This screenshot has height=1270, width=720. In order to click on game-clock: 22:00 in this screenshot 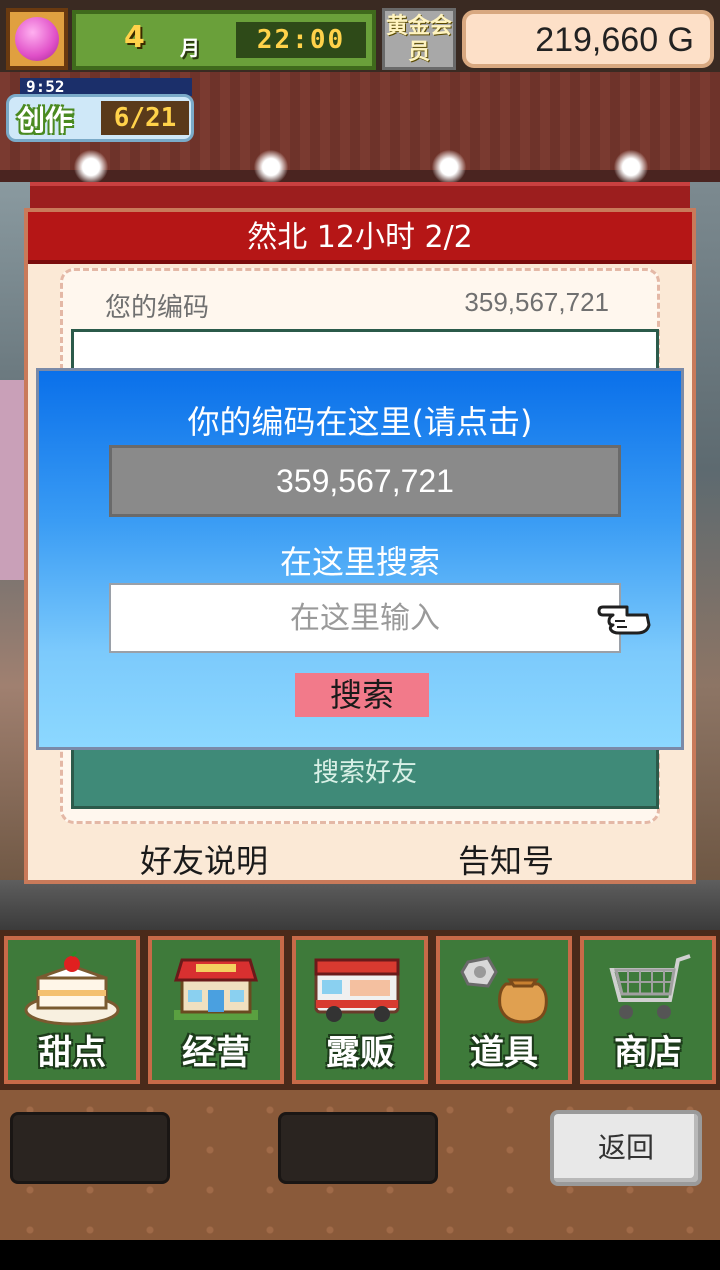, I will do `click(301, 40)`.